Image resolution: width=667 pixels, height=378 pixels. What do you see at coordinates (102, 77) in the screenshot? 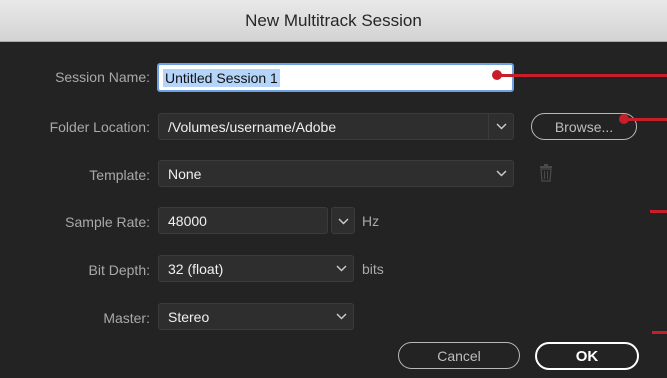
I see `session-name-label: Session Name:` at bounding box center [102, 77].